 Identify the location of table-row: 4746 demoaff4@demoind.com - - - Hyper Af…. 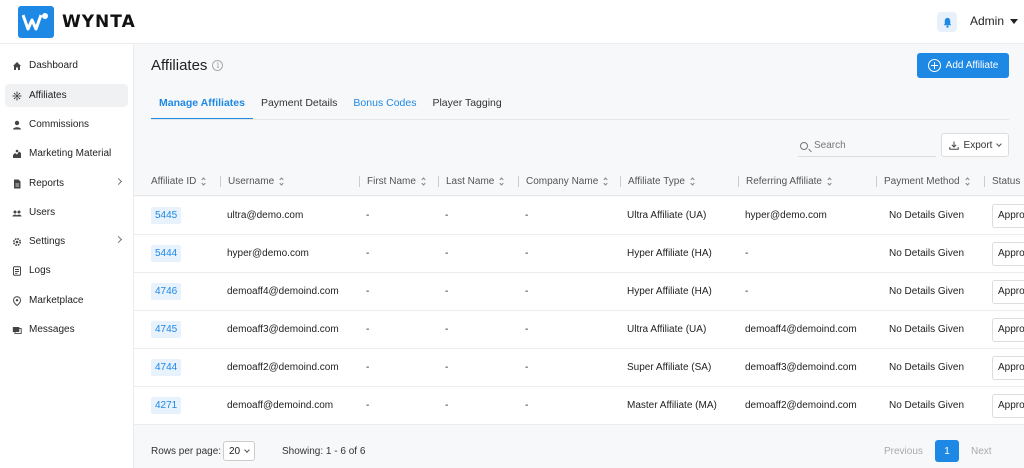
(579, 292).